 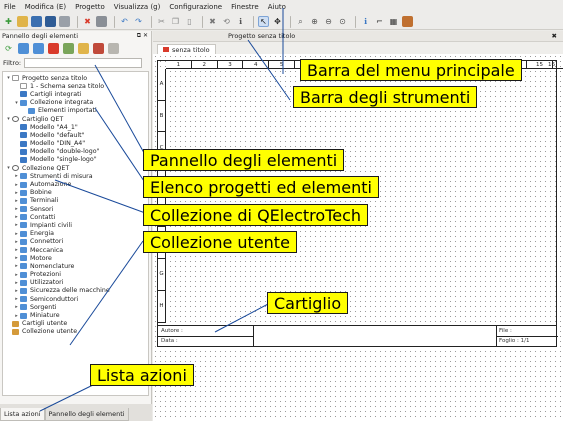 I want to click on grid-icon: ▦, so click(x=393, y=21).